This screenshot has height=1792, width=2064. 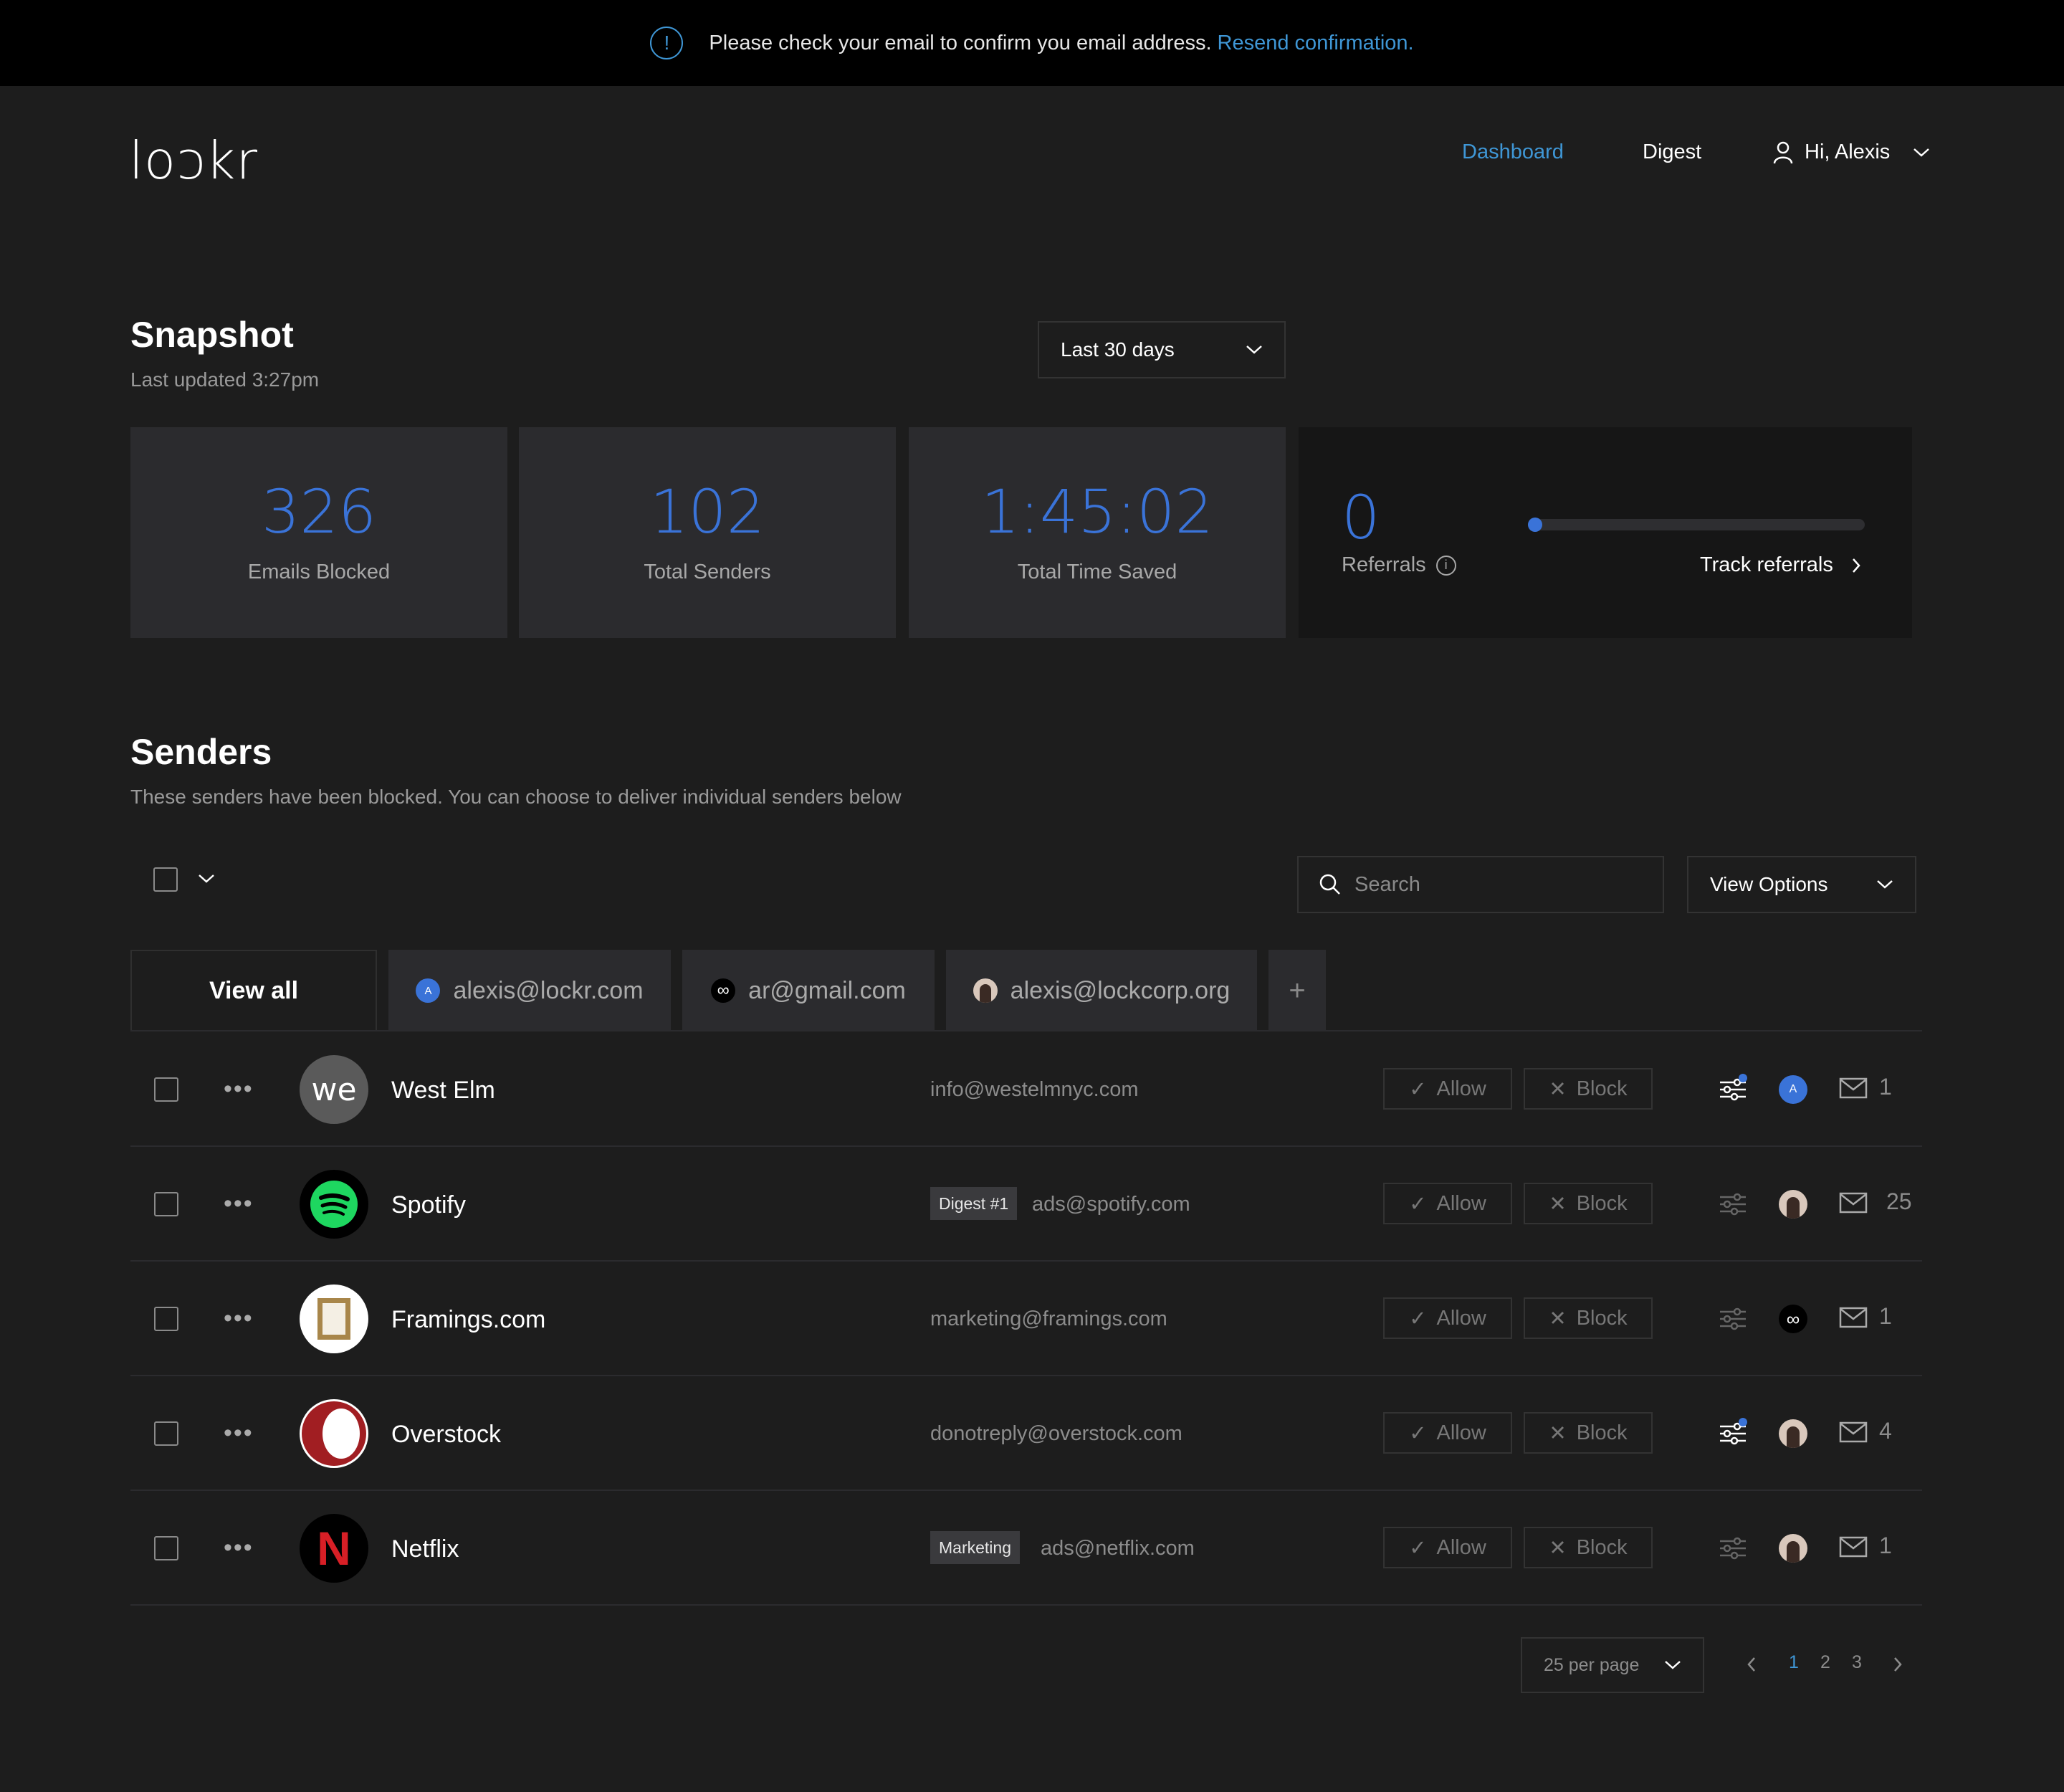 What do you see at coordinates (1793, 1319) in the screenshot?
I see `infinity-icon: ∞` at bounding box center [1793, 1319].